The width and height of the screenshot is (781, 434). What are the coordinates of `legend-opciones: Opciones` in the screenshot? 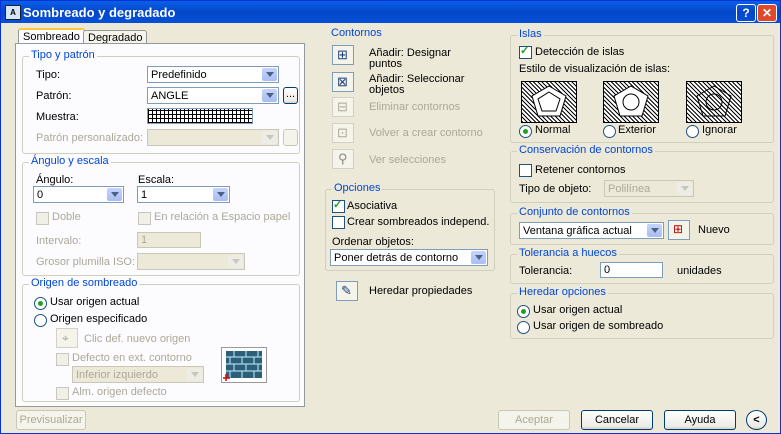 It's located at (357, 188).